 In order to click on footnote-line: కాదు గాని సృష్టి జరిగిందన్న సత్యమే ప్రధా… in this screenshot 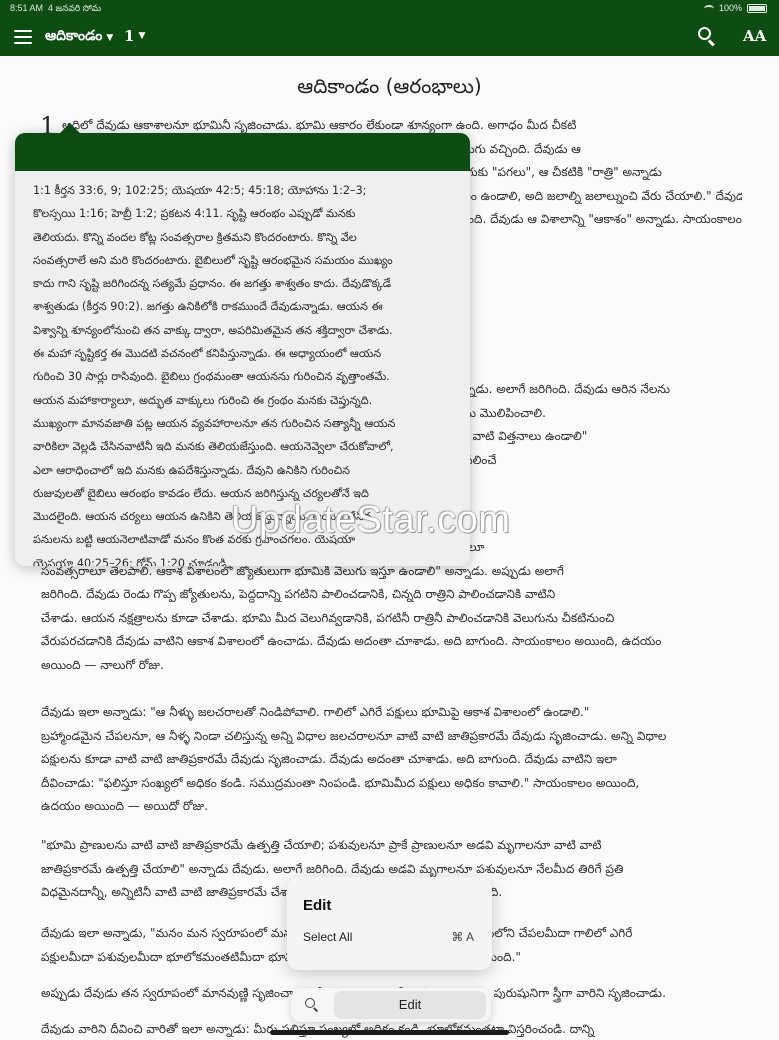, I will do `click(212, 284)`.